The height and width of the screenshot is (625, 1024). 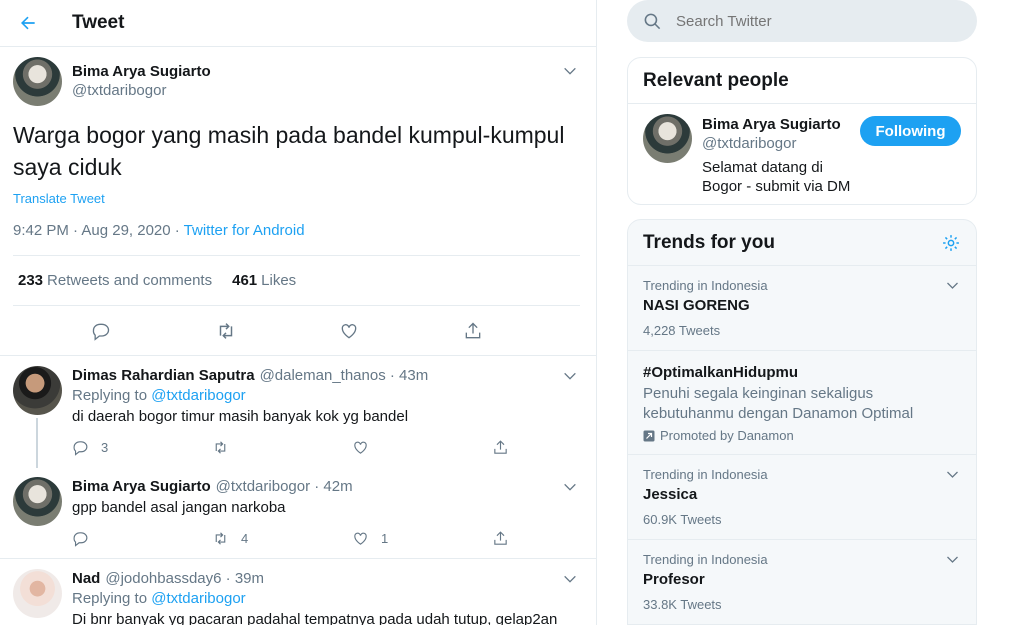 I want to click on author-handle: @txtdaribogor, so click(x=141, y=91).